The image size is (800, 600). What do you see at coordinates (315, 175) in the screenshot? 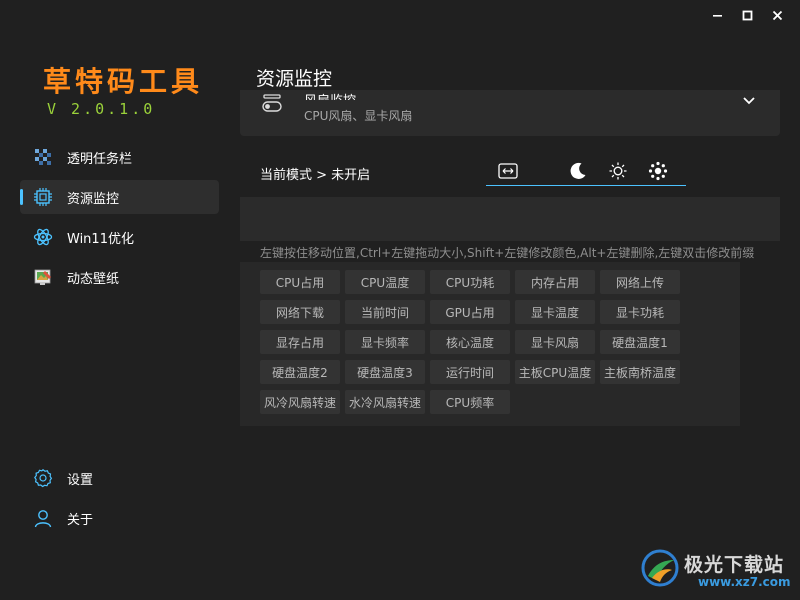
I see `current-mode-label: 当前模式 > 未开启` at bounding box center [315, 175].